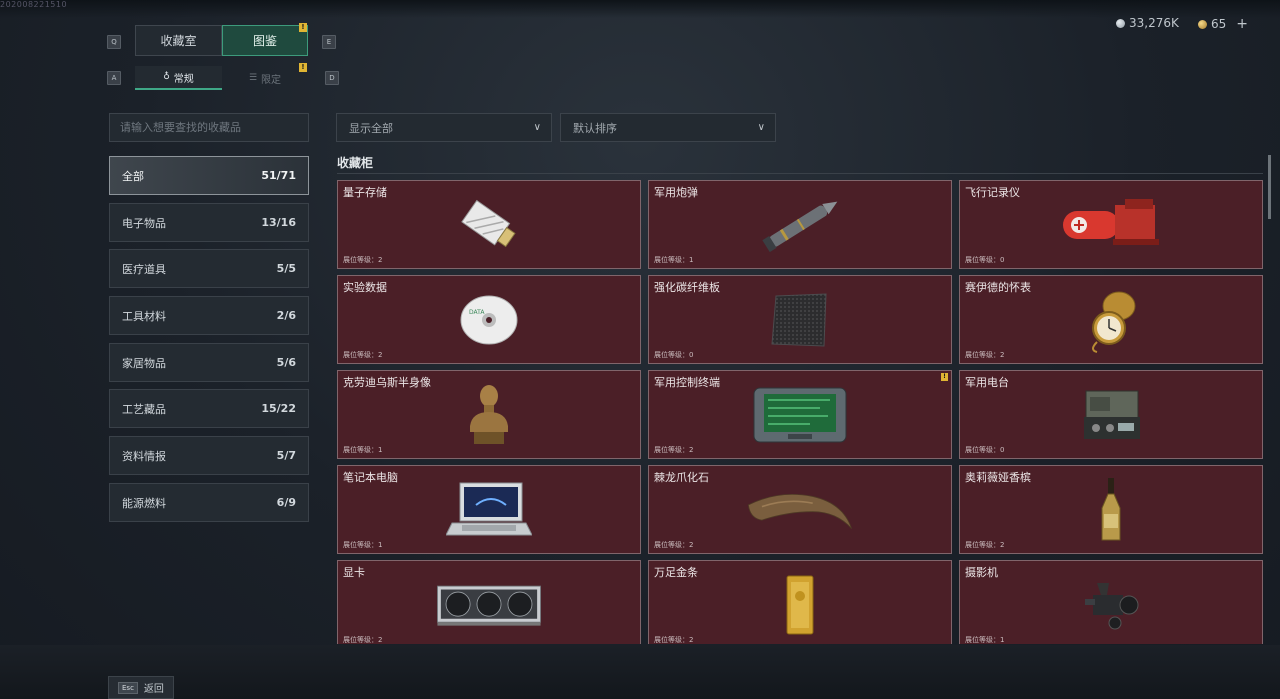  What do you see at coordinates (286, 362) in the screenshot?
I see `category-count: 5/6` at bounding box center [286, 362].